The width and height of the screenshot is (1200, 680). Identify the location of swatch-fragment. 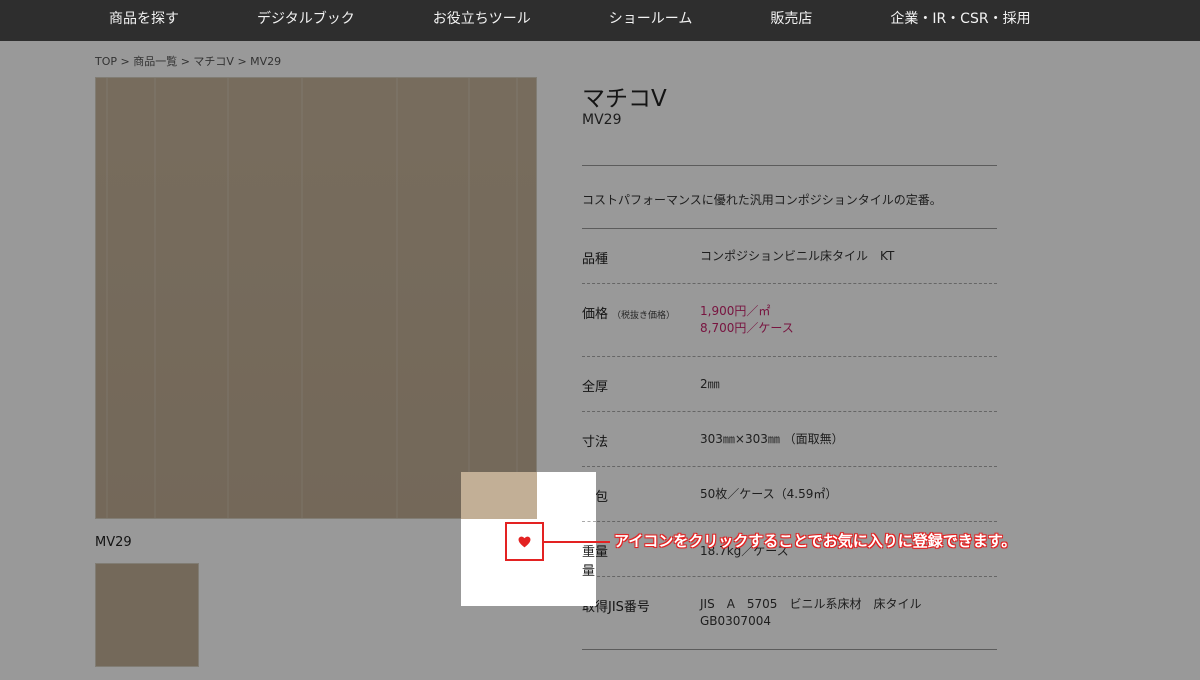
(499, 495).